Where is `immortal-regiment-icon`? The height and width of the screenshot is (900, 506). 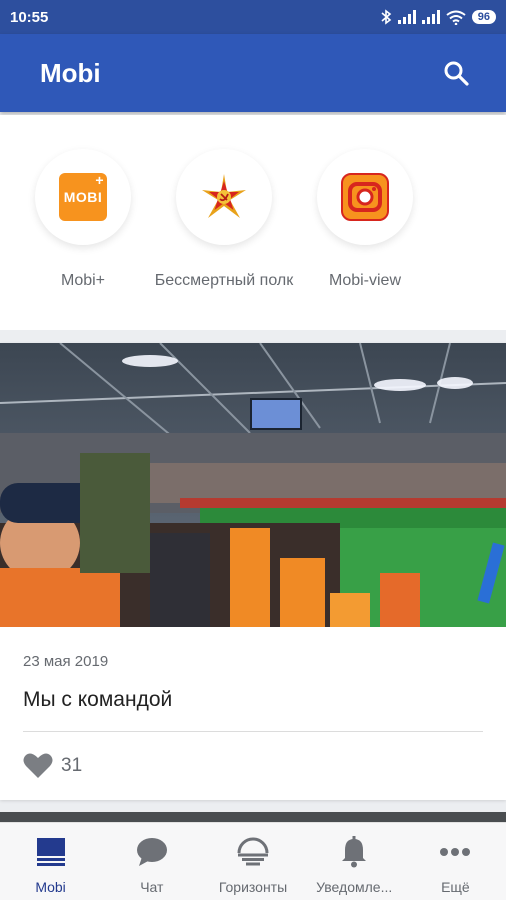 immortal-regiment-icon is located at coordinates (224, 196).